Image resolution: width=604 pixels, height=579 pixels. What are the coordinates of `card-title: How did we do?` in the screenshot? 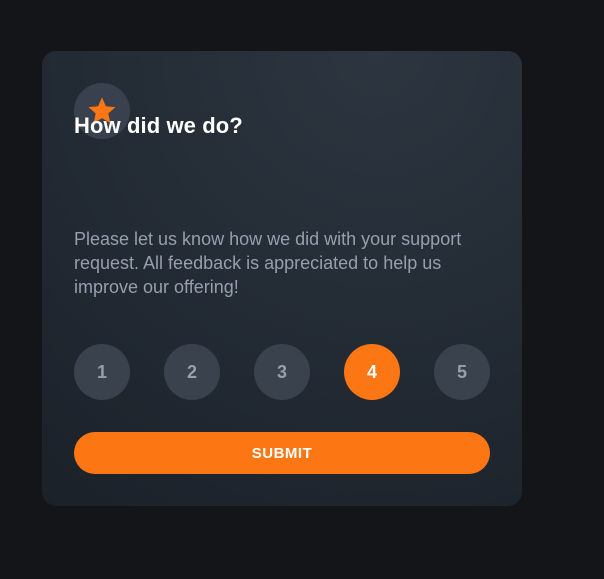 It's located at (158, 125).